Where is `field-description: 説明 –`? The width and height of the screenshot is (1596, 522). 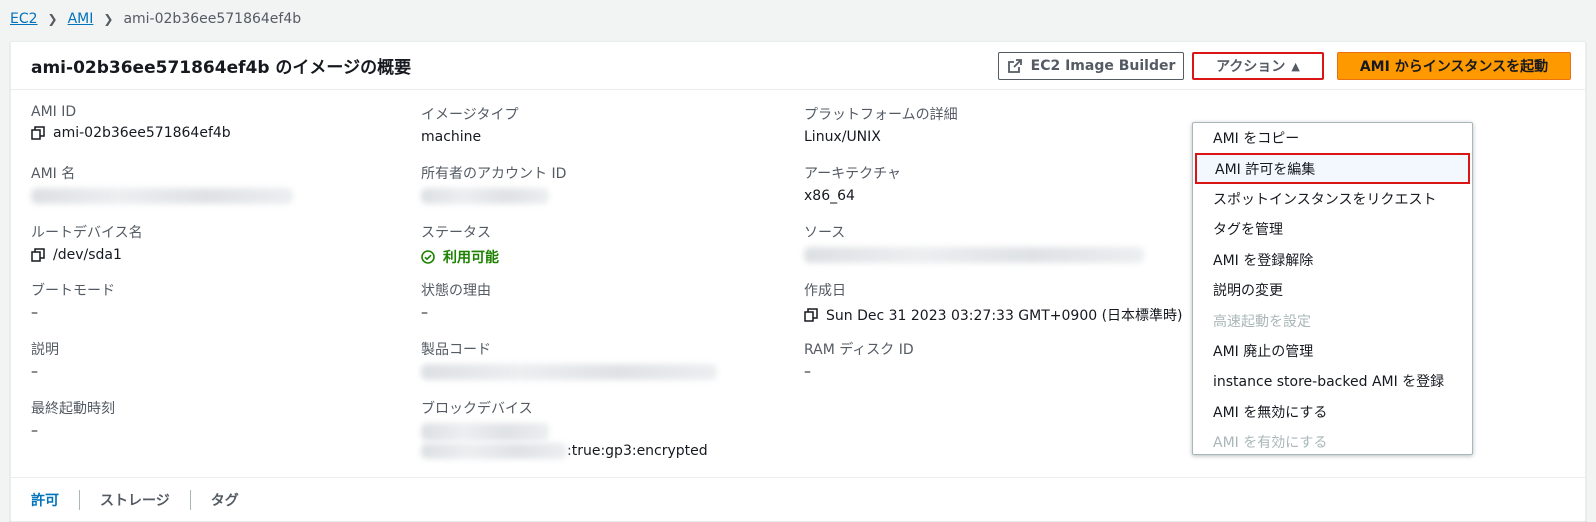 field-description: 説明 – is located at coordinates (45, 361).